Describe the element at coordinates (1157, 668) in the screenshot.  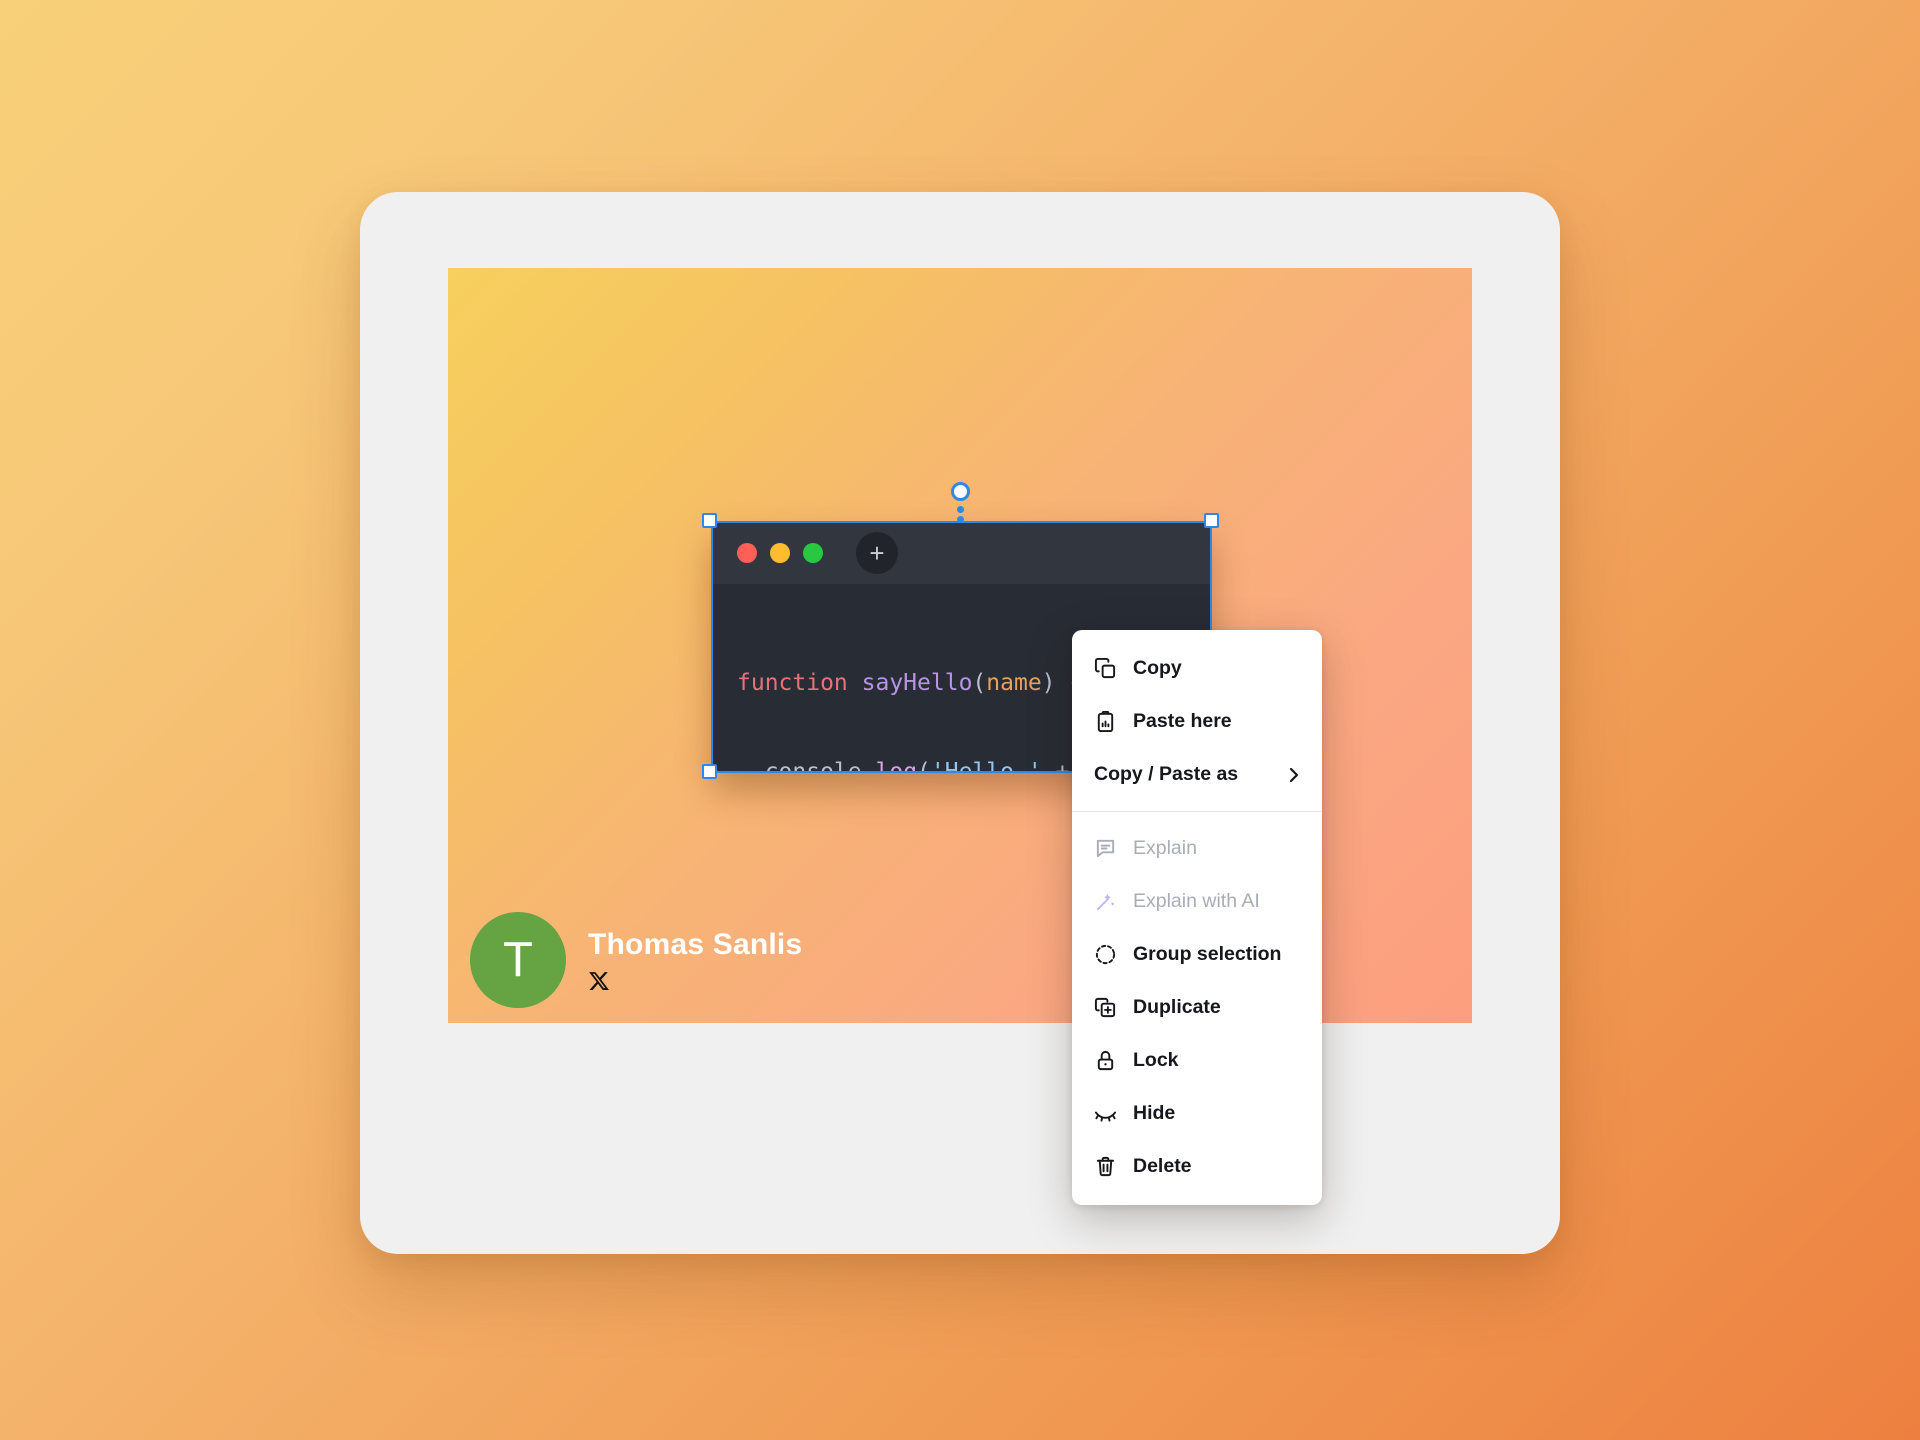
I see `menu-item-label: Copy` at that location.